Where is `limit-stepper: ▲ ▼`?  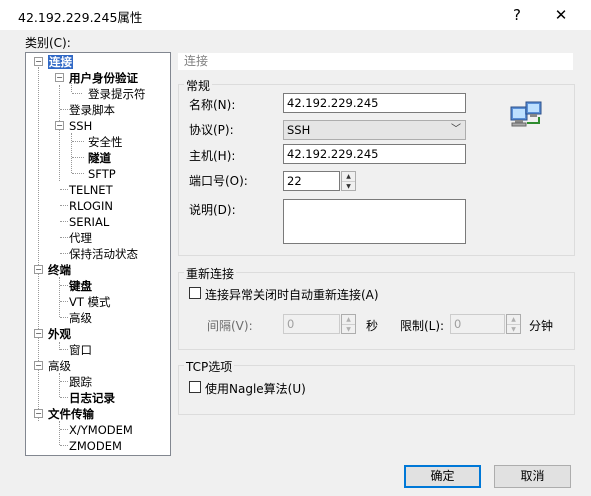 limit-stepper: ▲ ▼ is located at coordinates (513, 324).